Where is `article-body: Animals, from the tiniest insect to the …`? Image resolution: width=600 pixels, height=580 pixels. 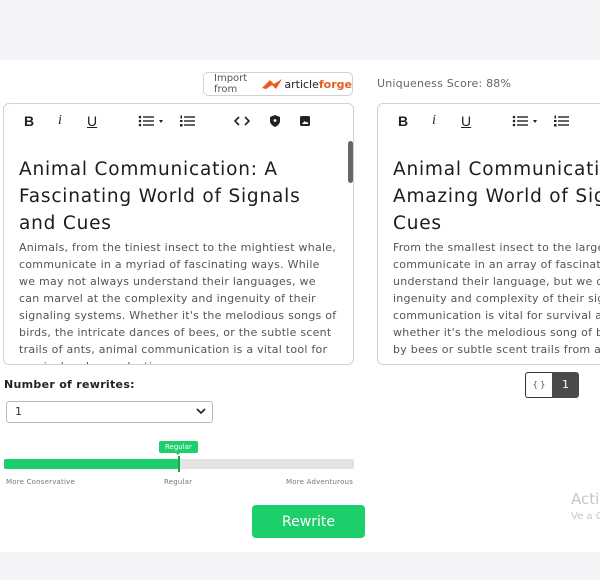 article-body: Animals, from the tiniest insect to the … is located at coordinates (178, 302).